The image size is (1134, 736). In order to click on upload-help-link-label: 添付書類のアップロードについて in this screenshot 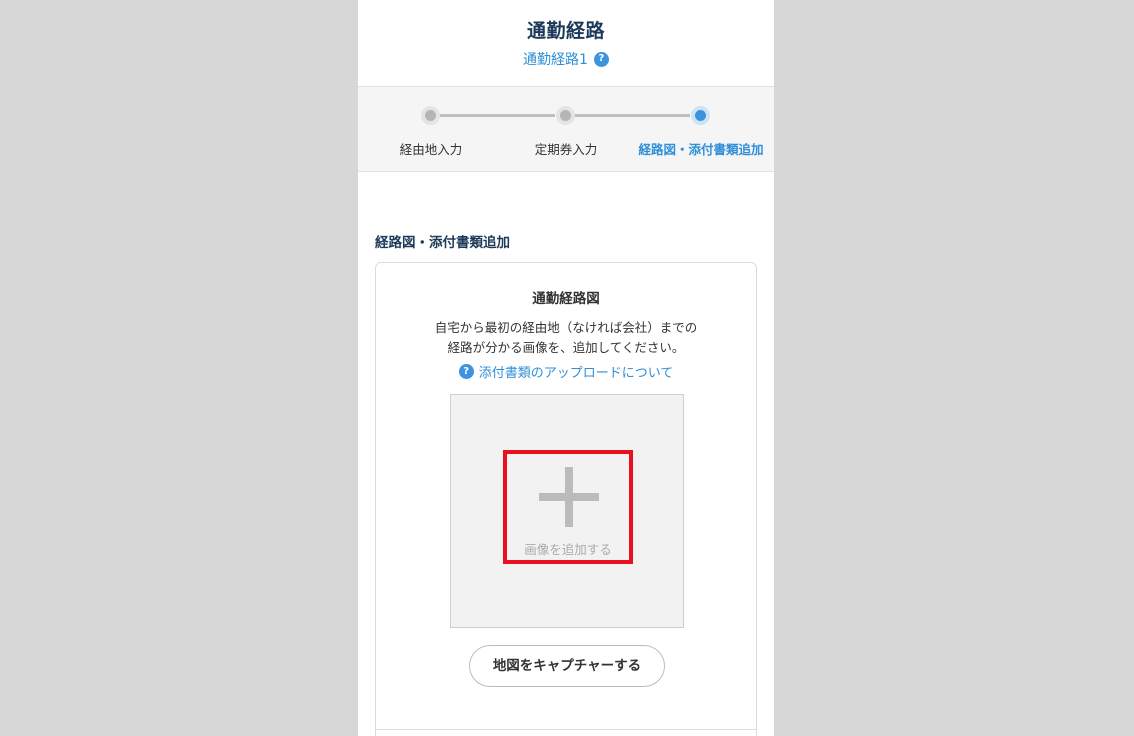, I will do `click(576, 373)`.